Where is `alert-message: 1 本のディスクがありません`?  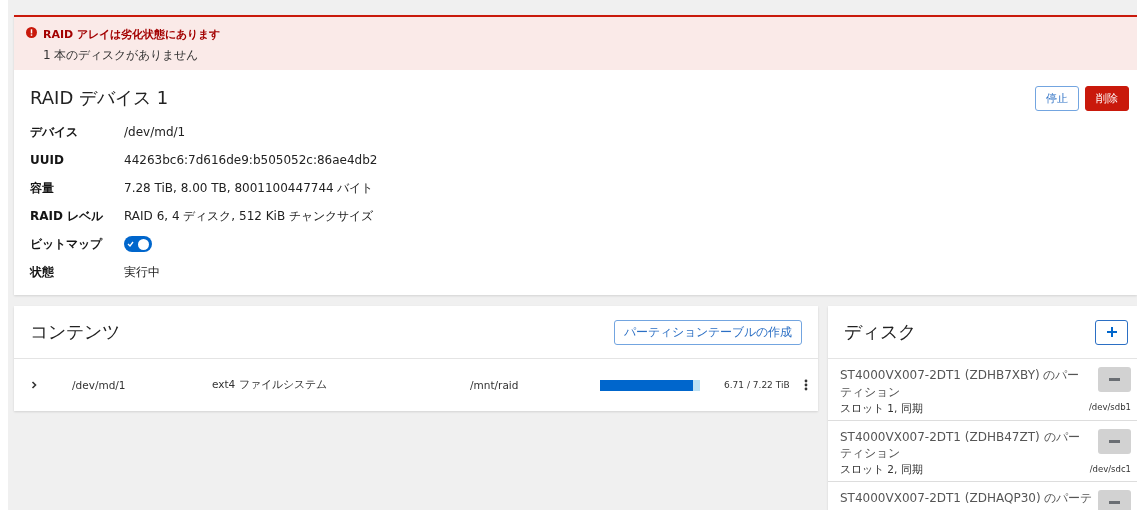
alert-message: 1 本のディスクがありません is located at coordinates (121, 55).